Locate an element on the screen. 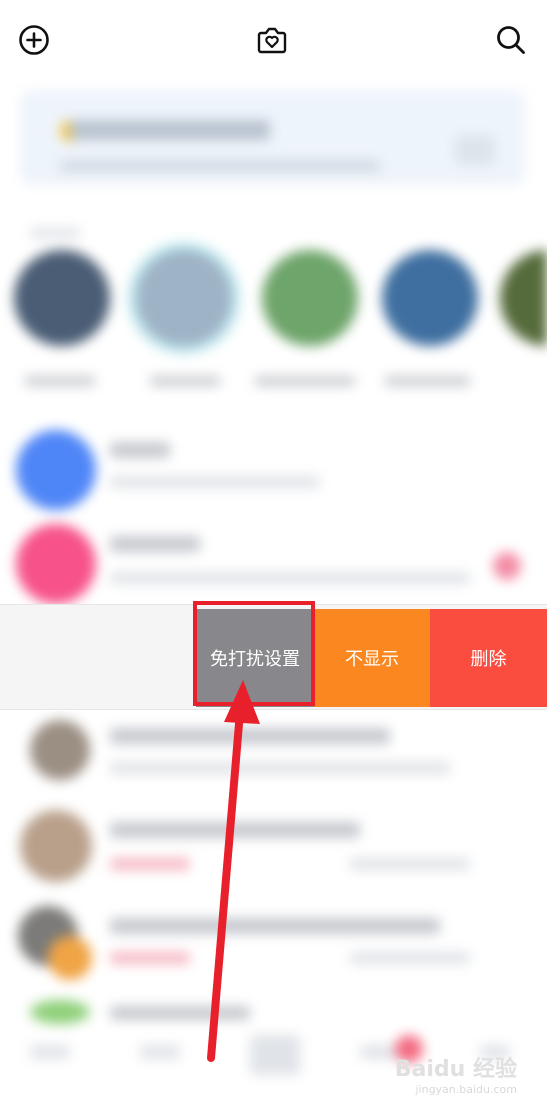 This screenshot has width=547, height=1120. notice-banner is located at coordinates (272, 137).